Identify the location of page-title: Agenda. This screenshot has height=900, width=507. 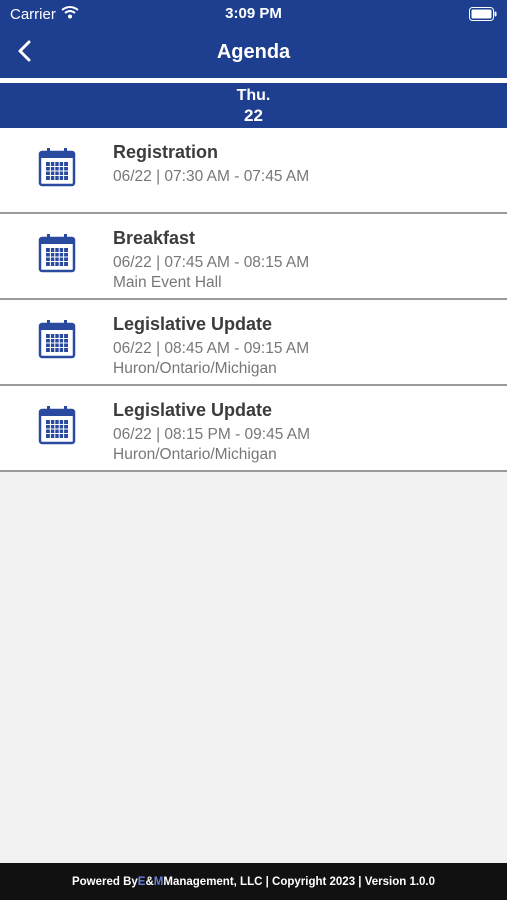
(253, 52).